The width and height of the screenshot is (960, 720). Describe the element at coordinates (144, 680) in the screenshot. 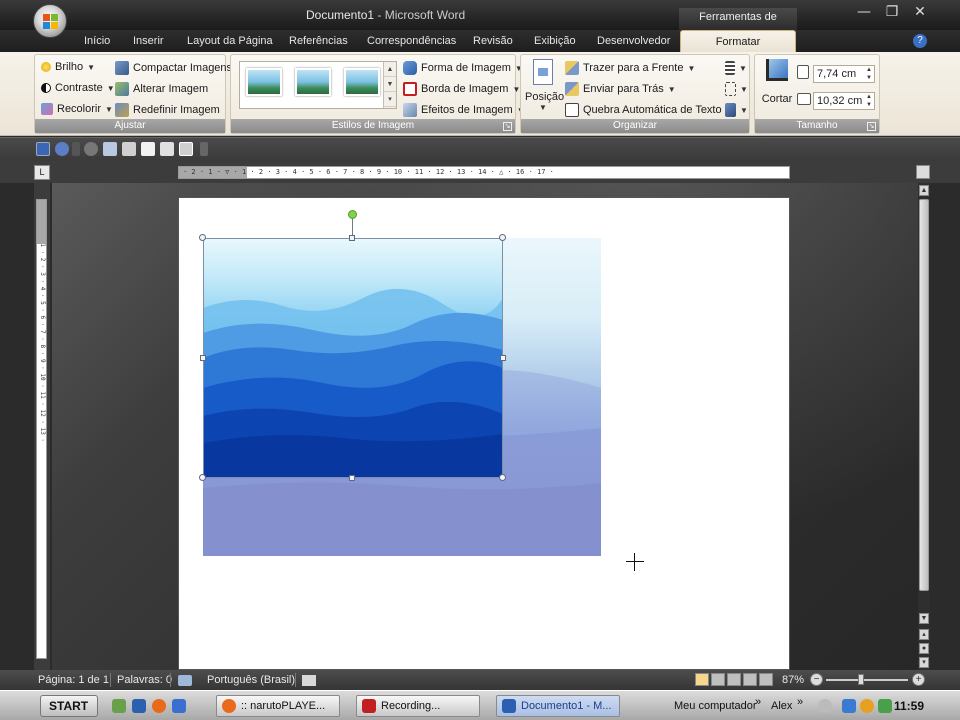

I see `word-count: Palavras: 0` at that location.